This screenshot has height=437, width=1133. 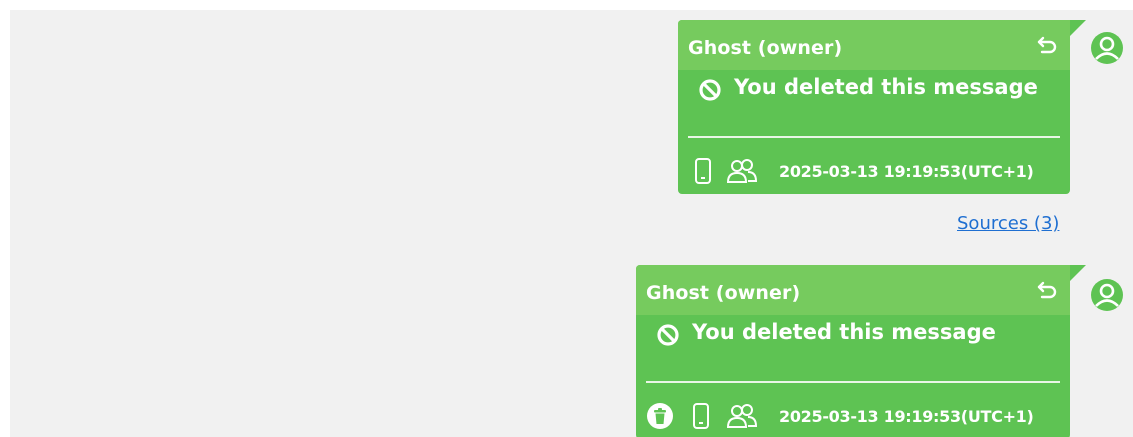 What do you see at coordinates (1008, 223) in the screenshot?
I see `sources-link: Sources (3)` at bounding box center [1008, 223].